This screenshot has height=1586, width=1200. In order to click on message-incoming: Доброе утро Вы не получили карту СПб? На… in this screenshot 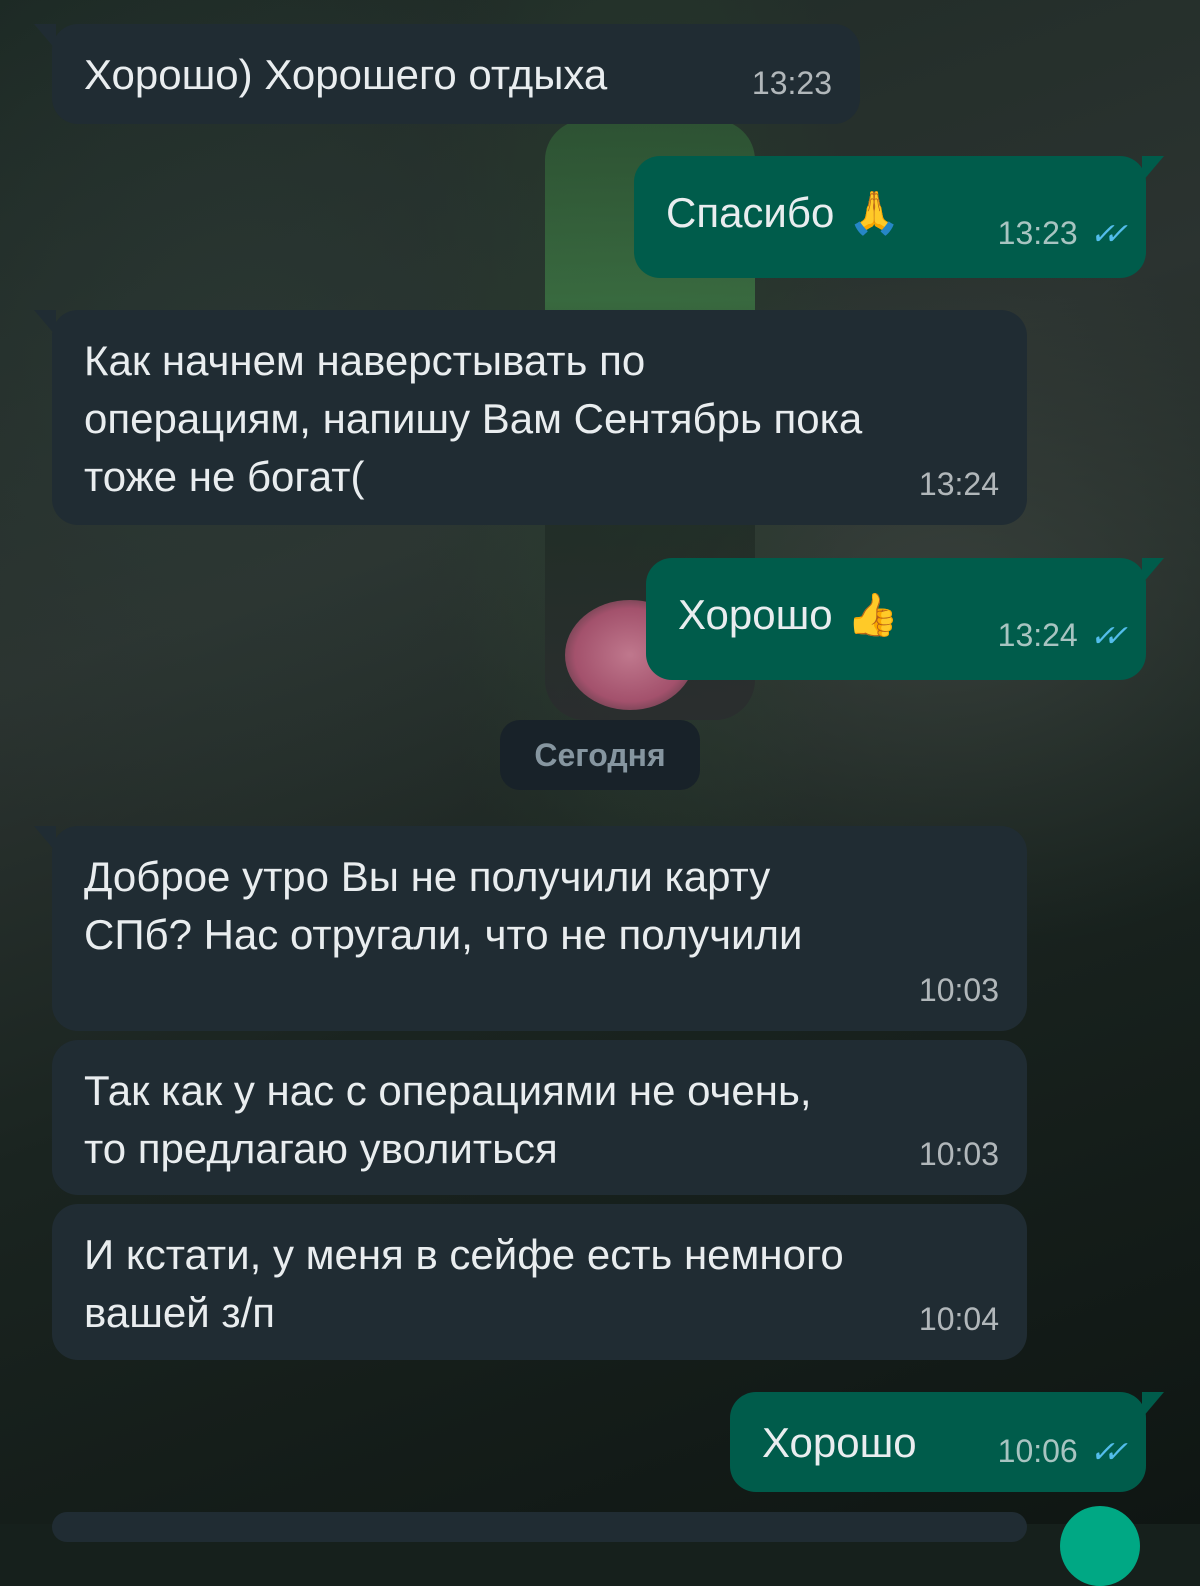, I will do `click(530, 928)`.